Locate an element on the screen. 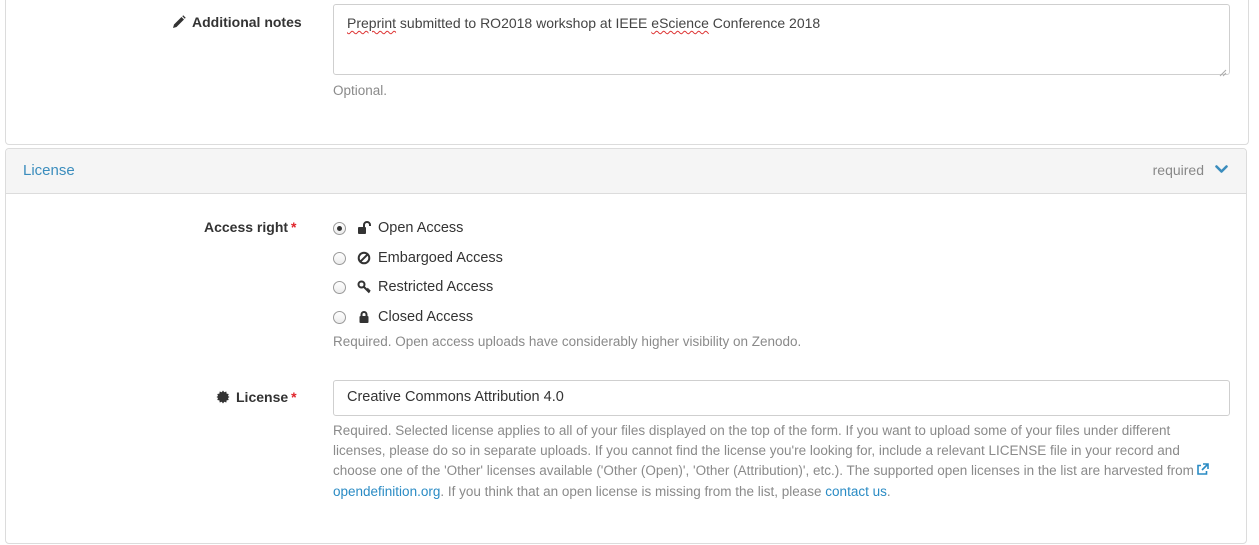  additional-notes-label: Additional notes is located at coordinates (237, 23).